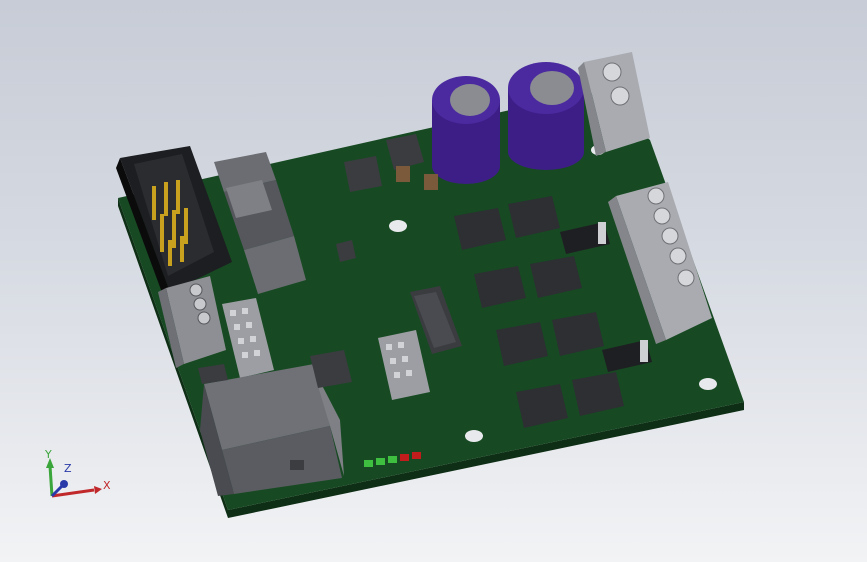  I want to click on orientation-triad: X Y Z, so click(77, 473).